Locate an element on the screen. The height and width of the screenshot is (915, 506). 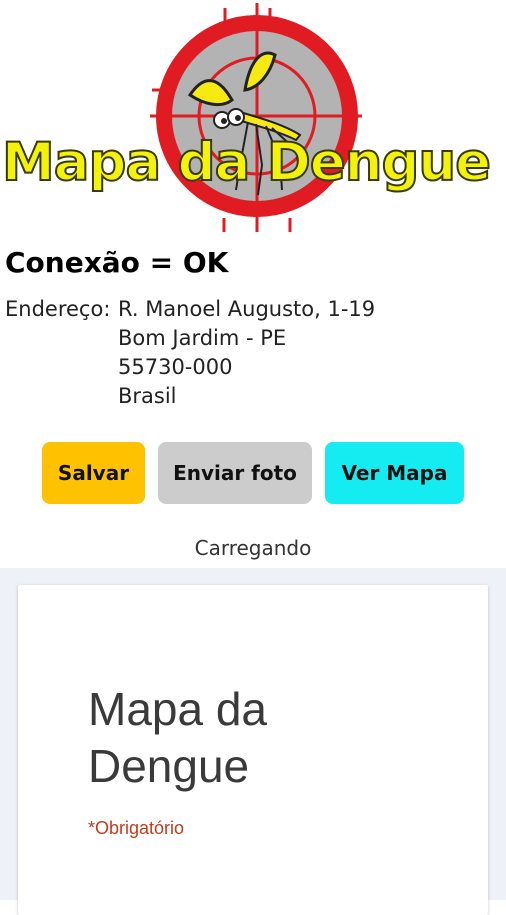
required-note: *Obrigatório is located at coordinates (136, 828).